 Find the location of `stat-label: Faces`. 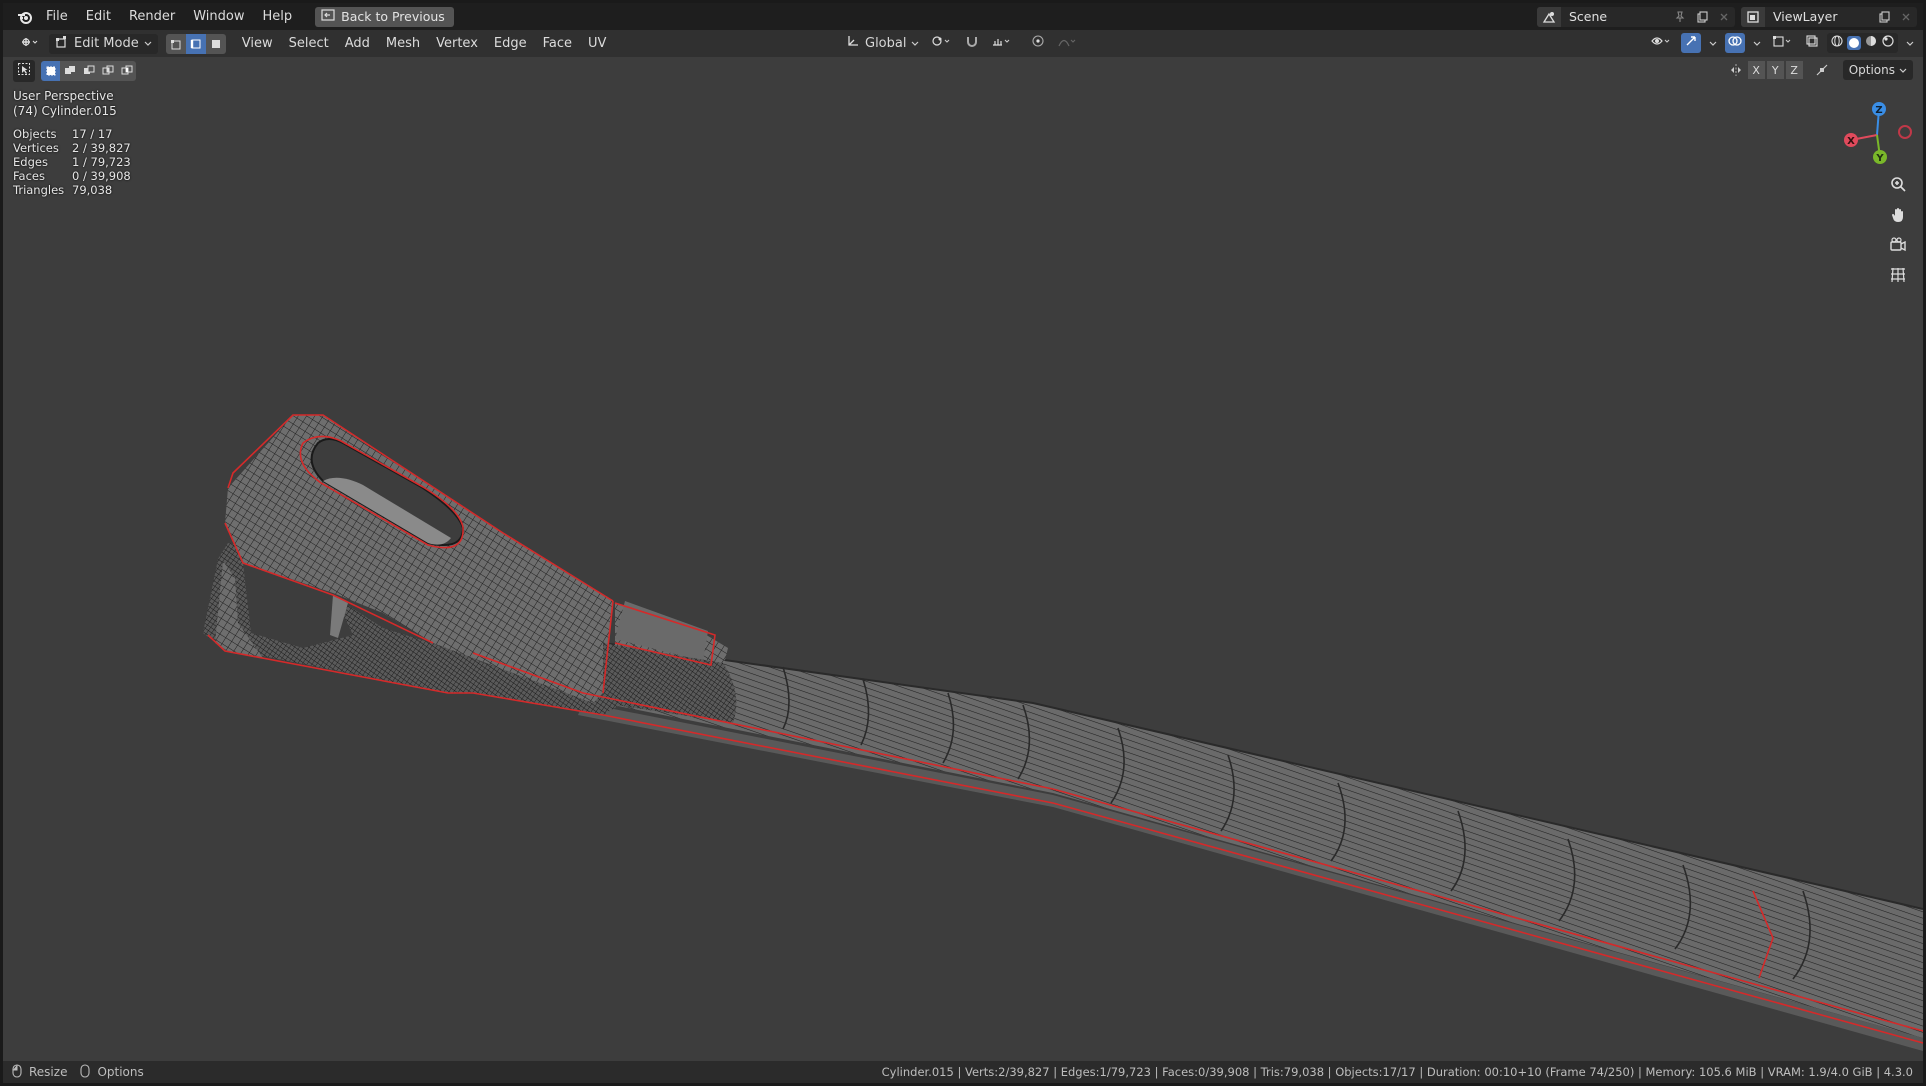

stat-label: Faces is located at coordinates (29, 176).